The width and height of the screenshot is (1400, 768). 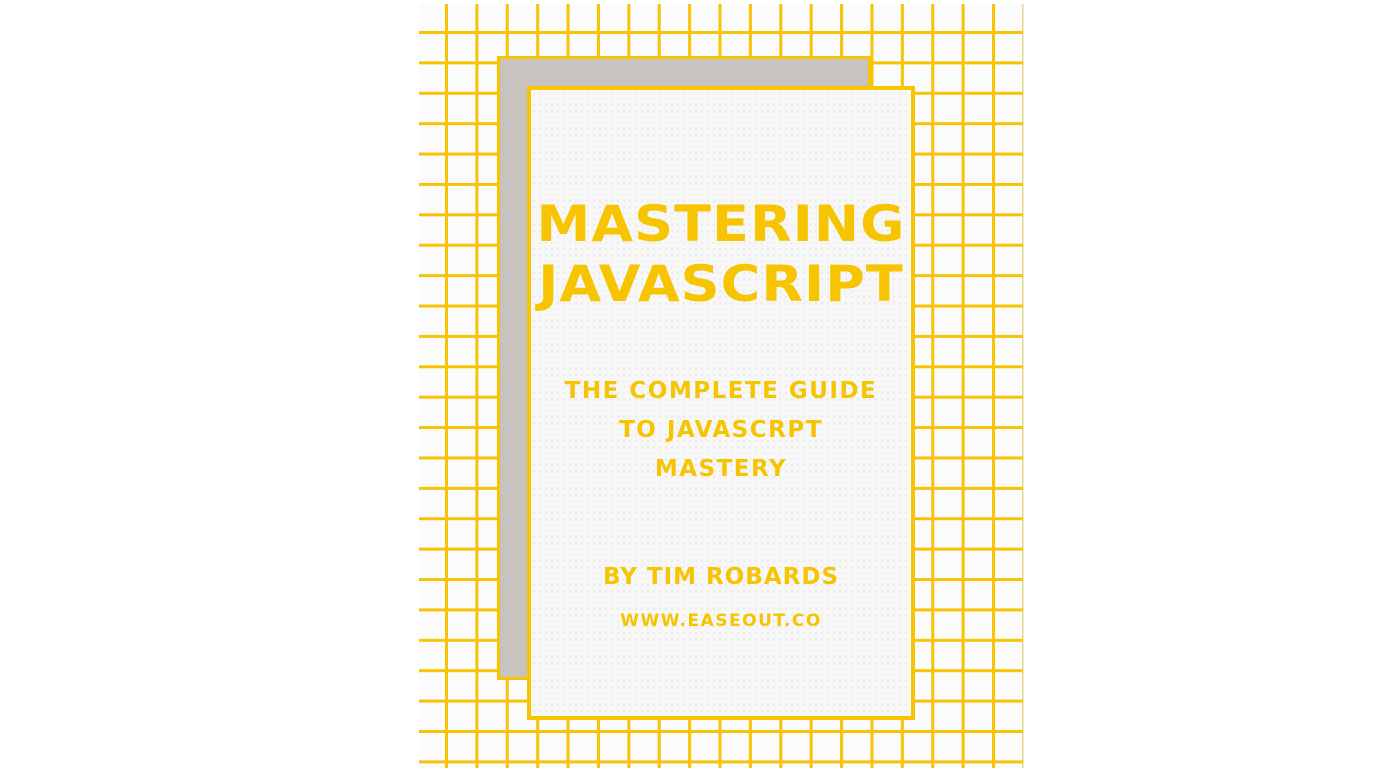 What do you see at coordinates (721, 621) in the screenshot?
I see `book-website: WWW.EASEOUT.CO` at bounding box center [721, 621].